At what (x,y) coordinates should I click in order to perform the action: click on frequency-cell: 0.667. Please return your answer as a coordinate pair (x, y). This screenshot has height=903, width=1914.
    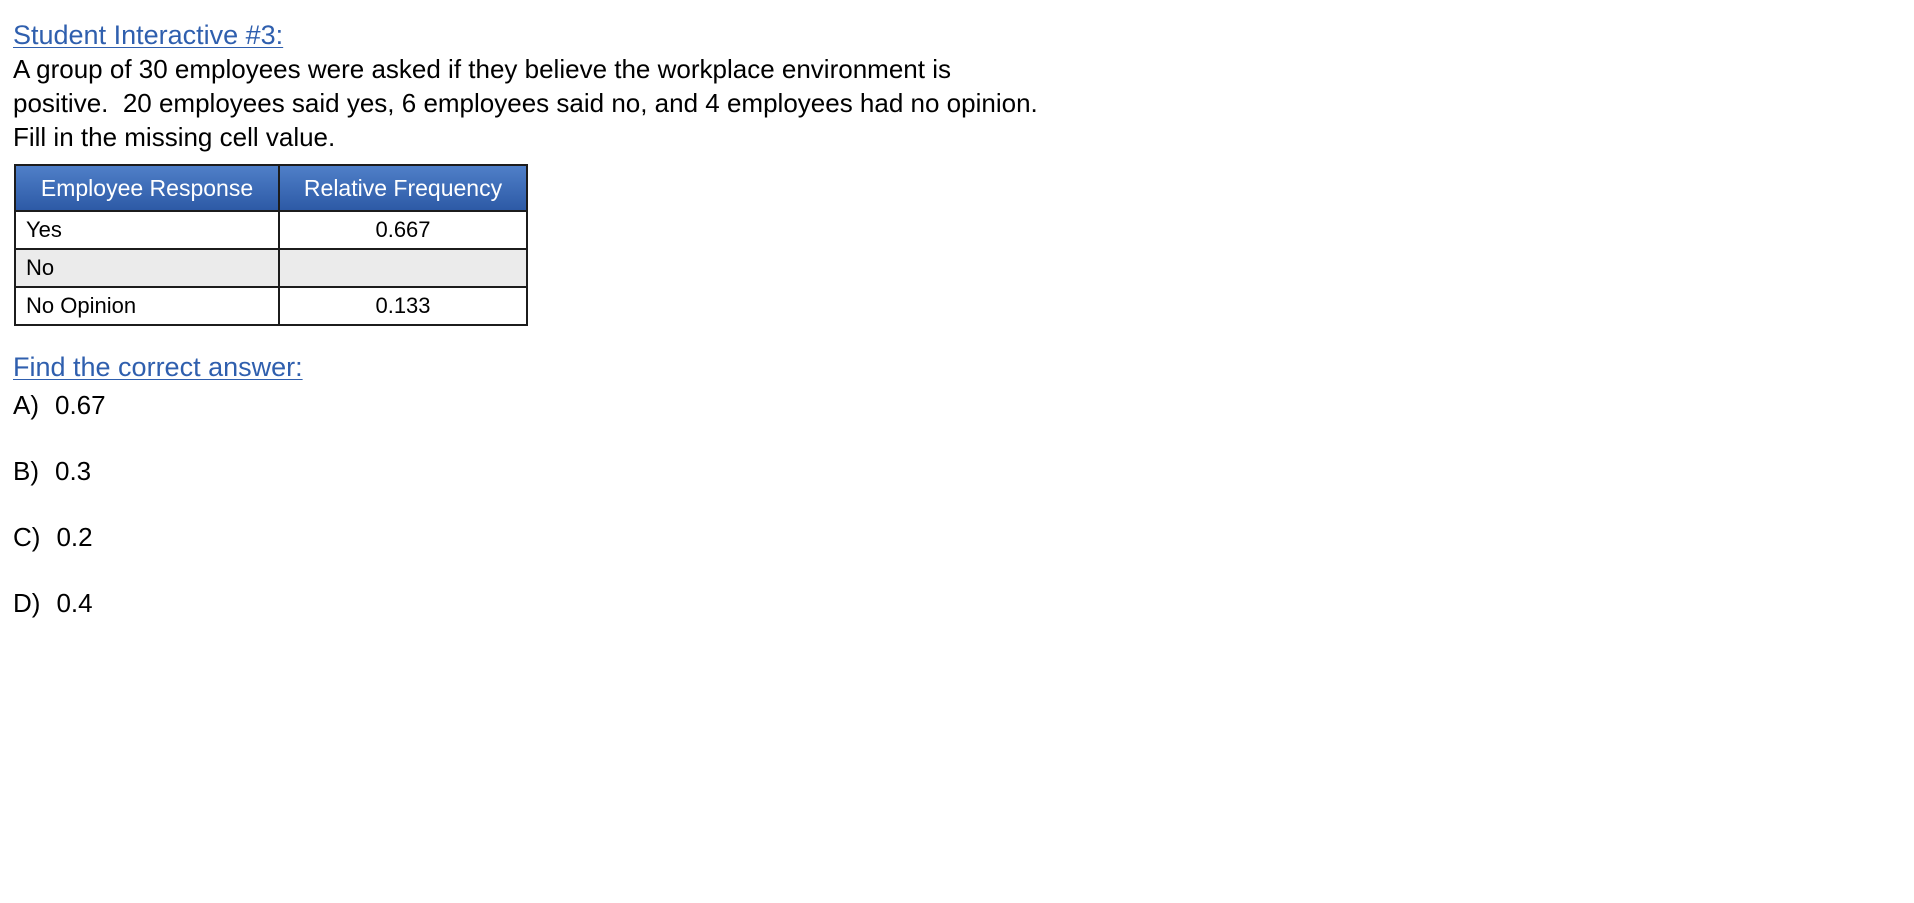
    Looking at the image, I should click on (403, 230).